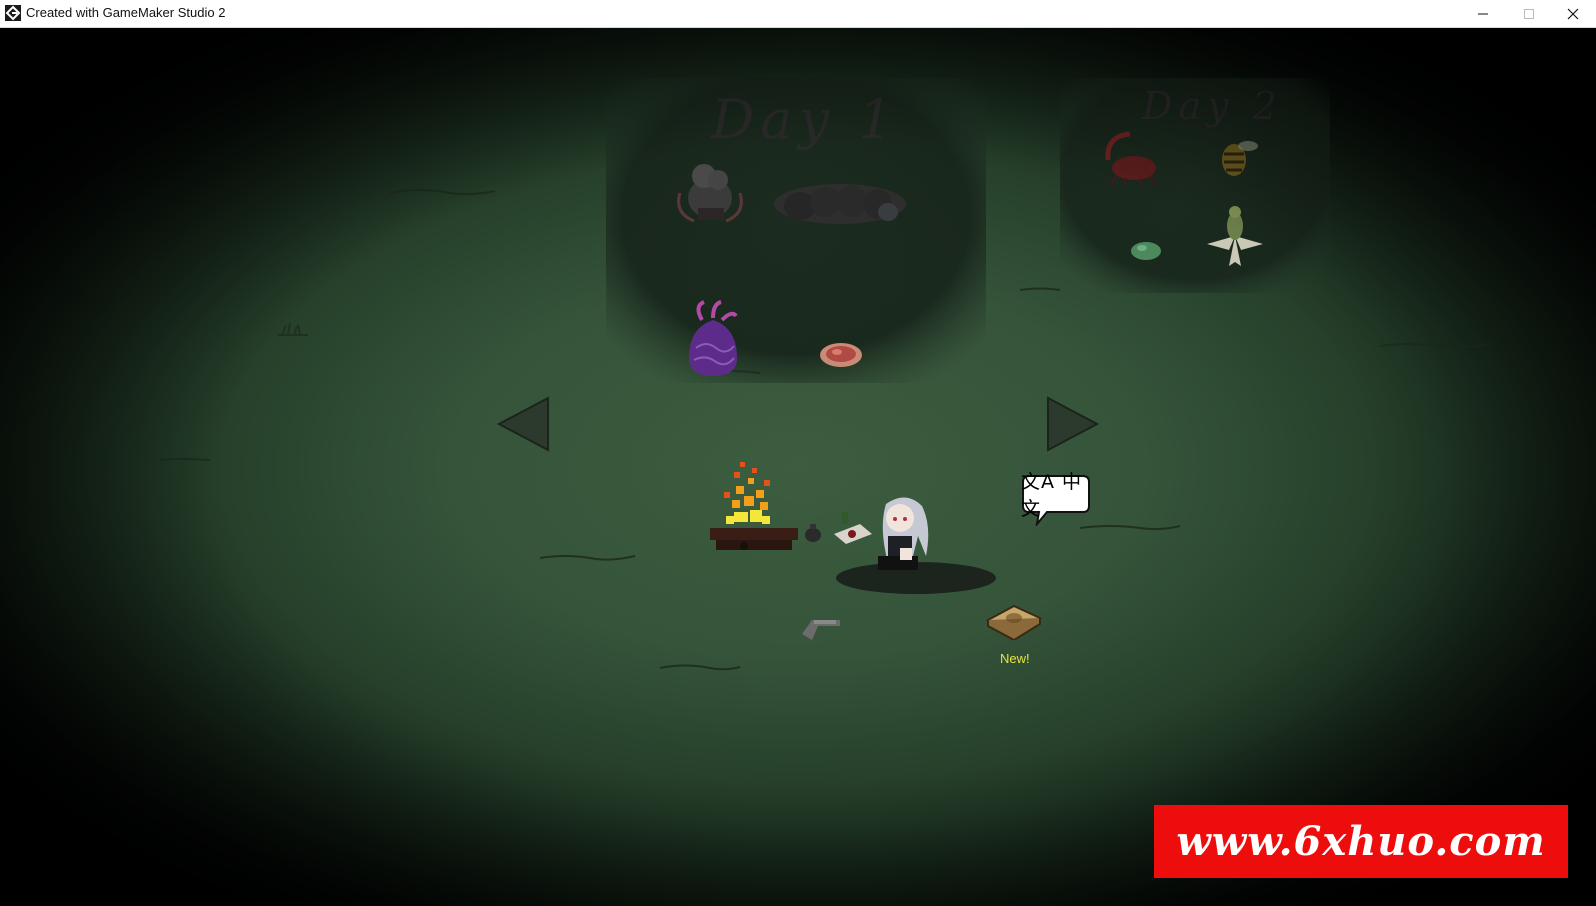 This screenshot has height=906, width=1596. What do you see at coordinates (805, 119) in the screenshot?
I see `day1-title: Day 1` at bounding box center [805, 119].